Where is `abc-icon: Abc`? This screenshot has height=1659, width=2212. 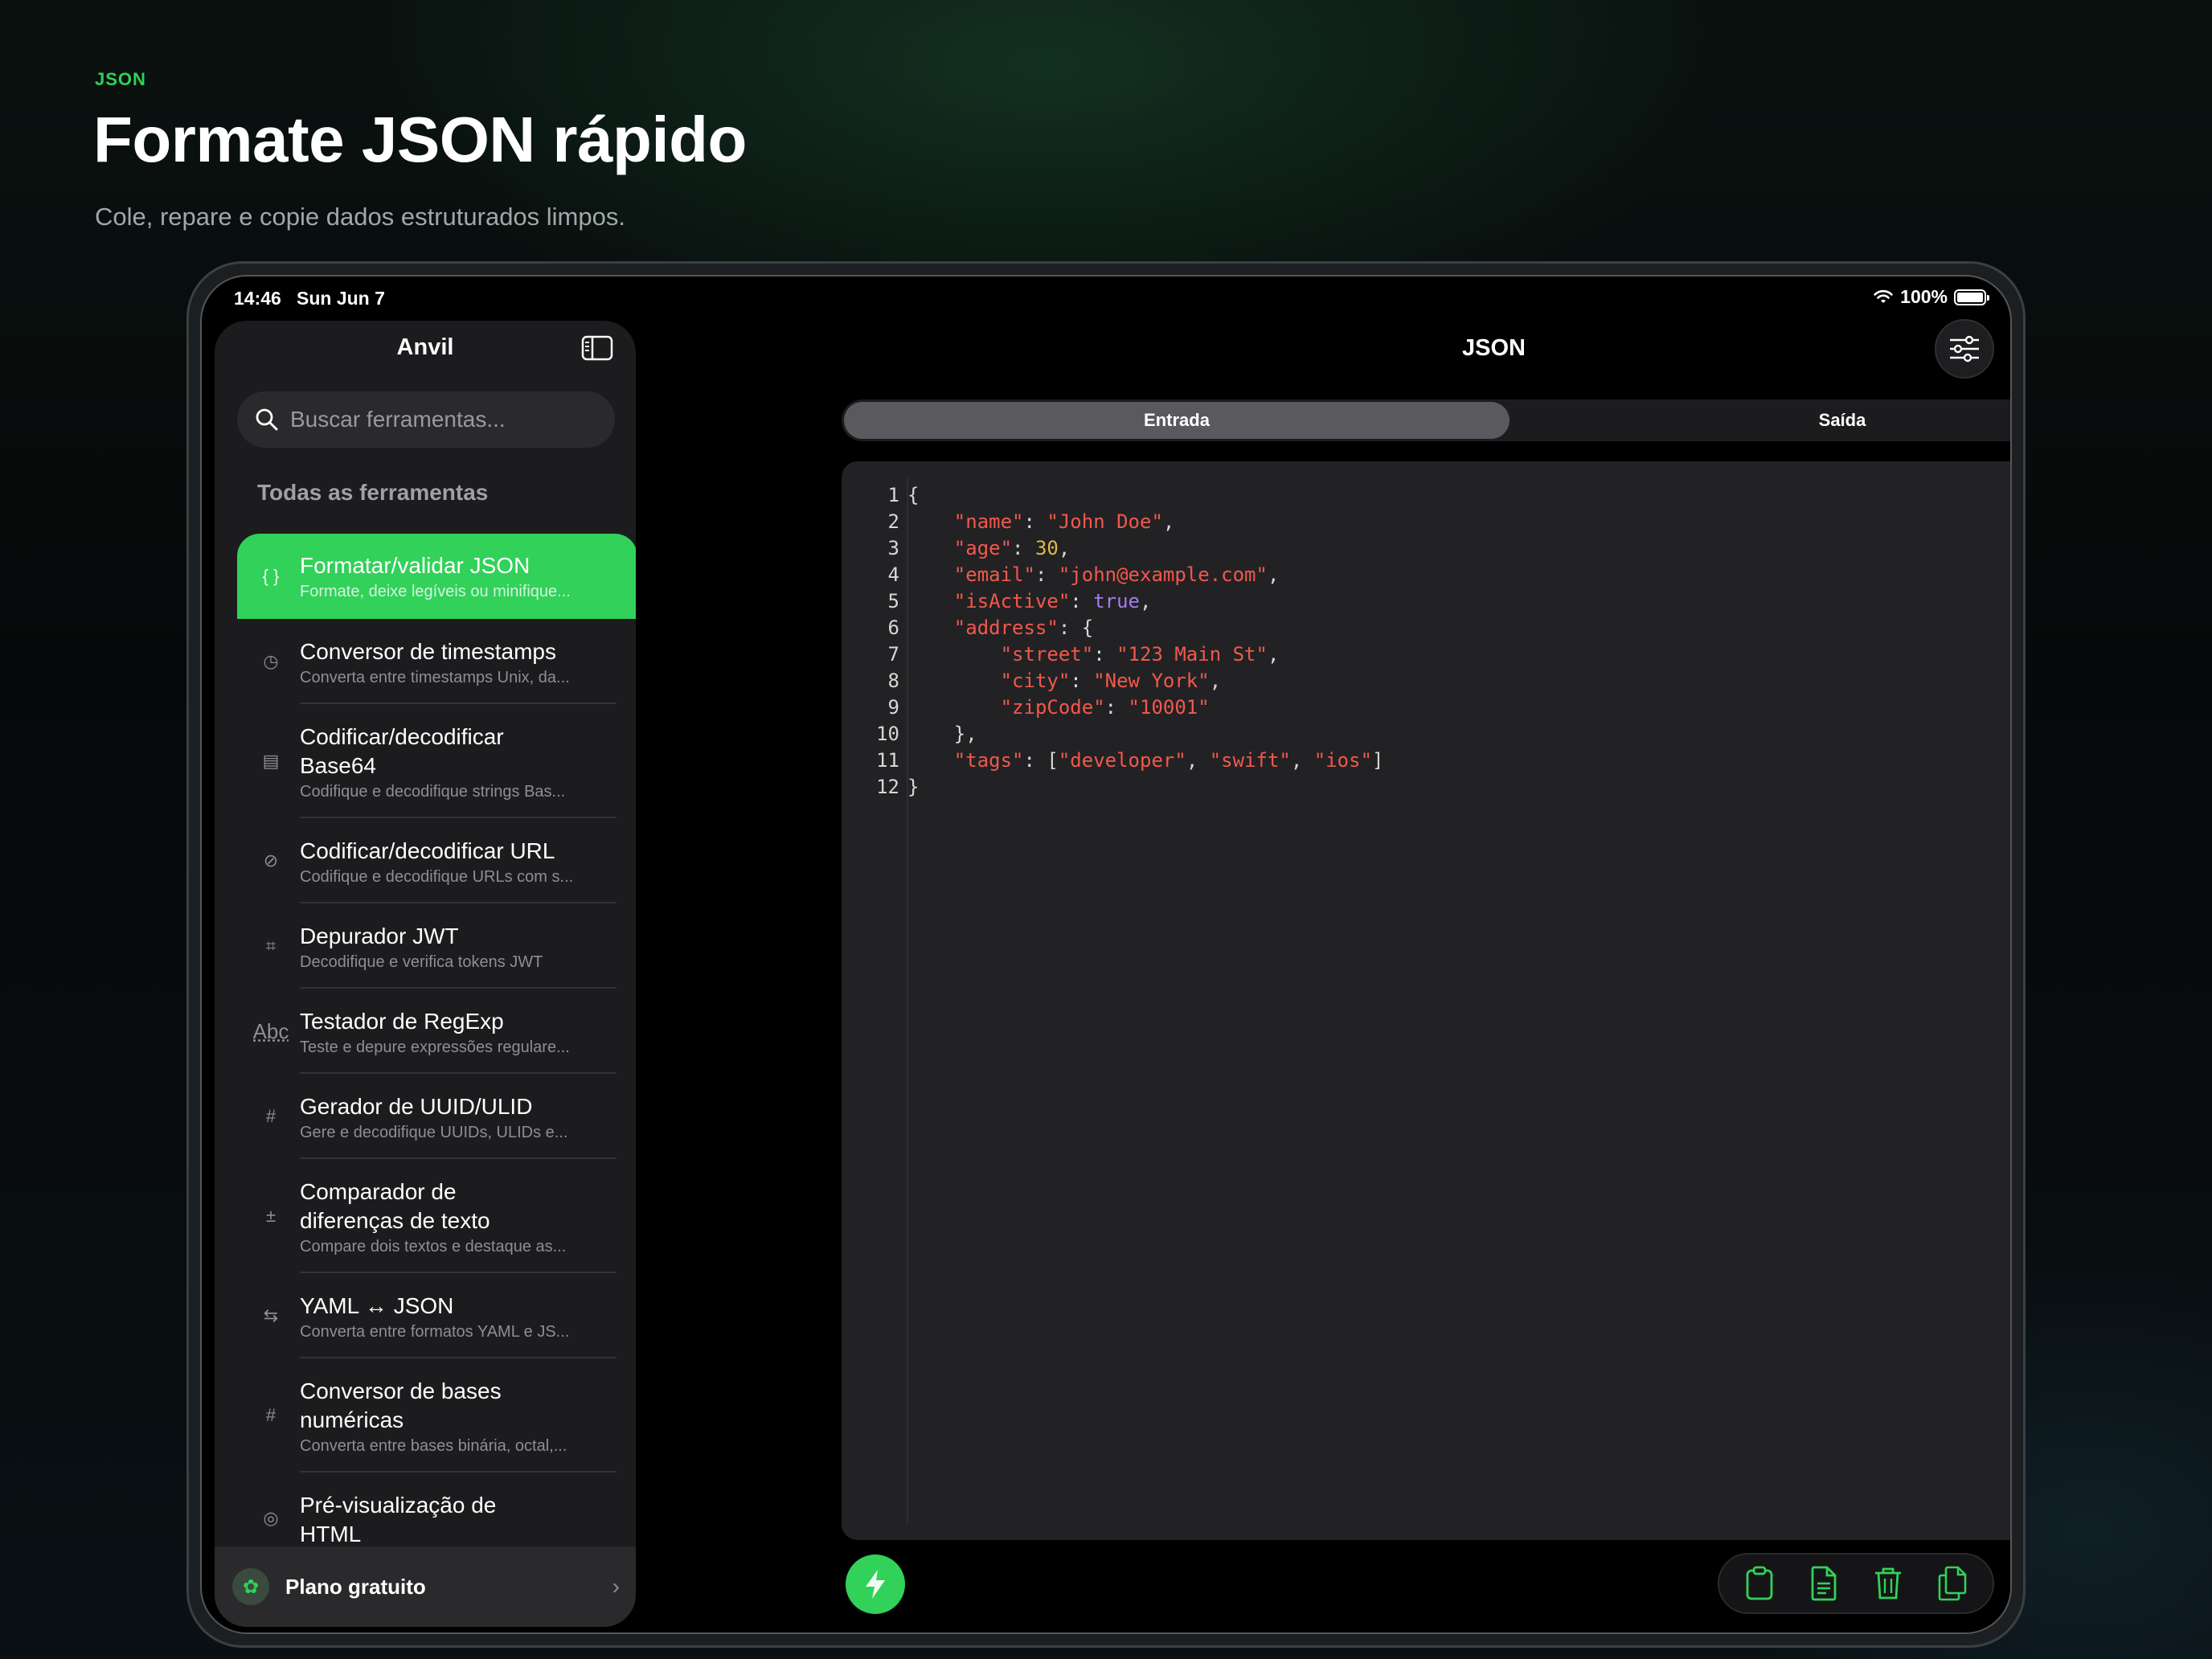
abc-icon: Abc is located at coordinates (270, 1030).